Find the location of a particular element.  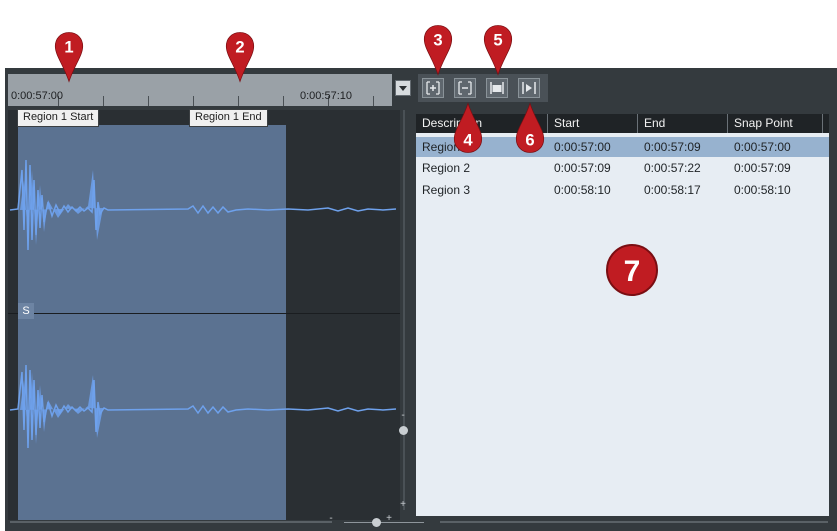

callout-marker-4: 4 is located at coordinates (468, 127).